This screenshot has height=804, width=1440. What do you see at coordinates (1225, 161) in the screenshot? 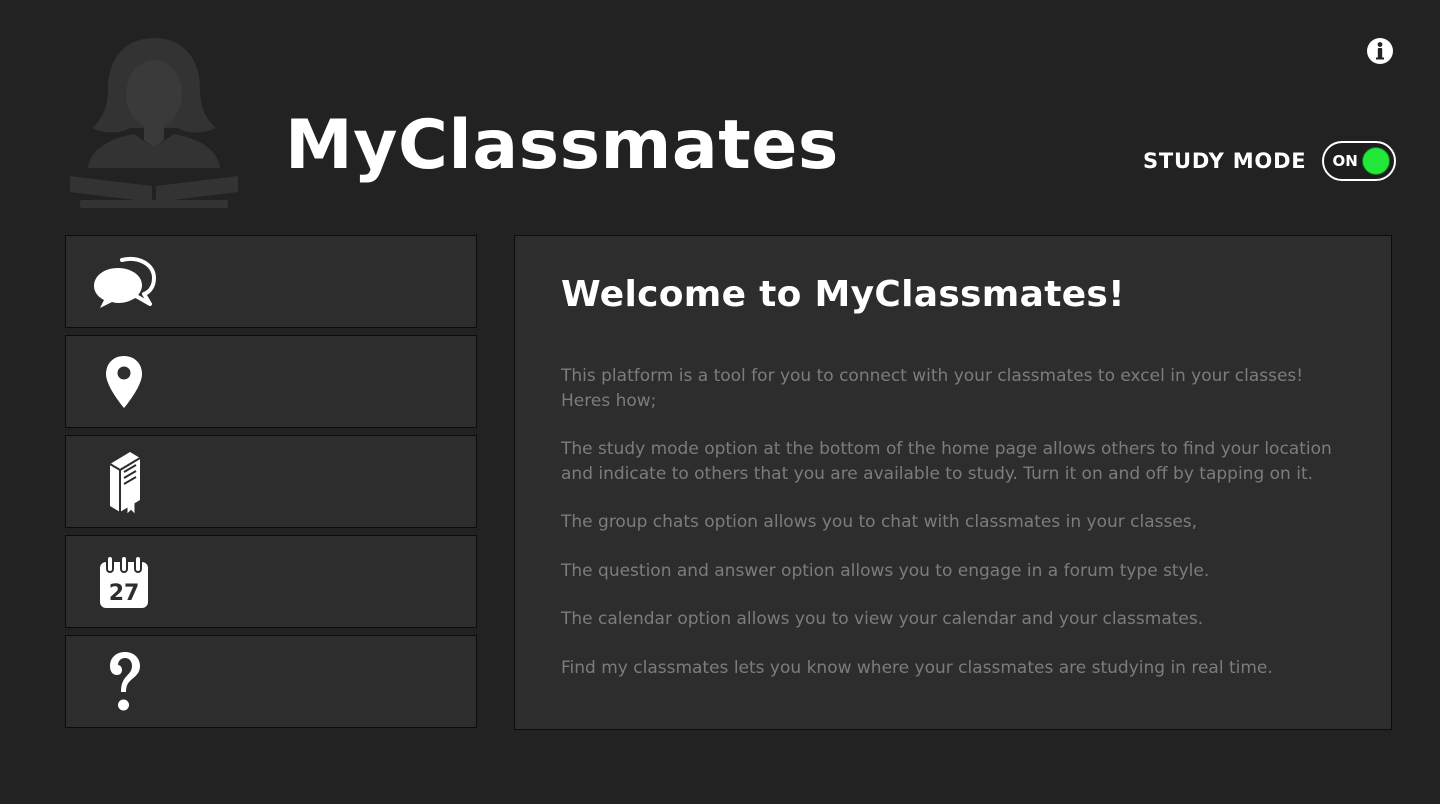
I see `study-mode-label: STUDY MODE` at bounding box center [1225, 161].